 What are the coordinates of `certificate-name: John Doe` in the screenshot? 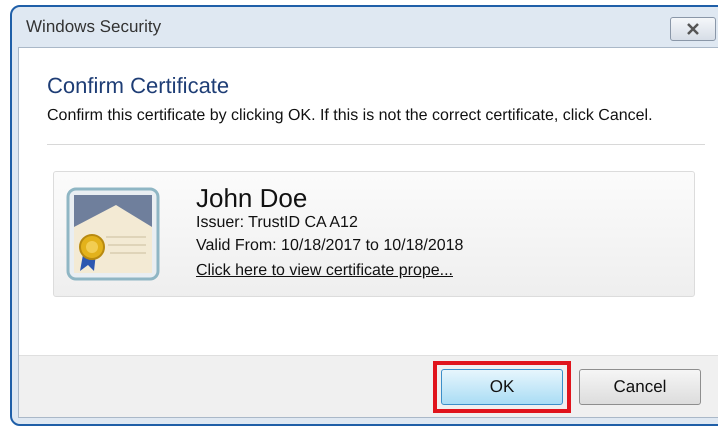 It's located at (252, 198).